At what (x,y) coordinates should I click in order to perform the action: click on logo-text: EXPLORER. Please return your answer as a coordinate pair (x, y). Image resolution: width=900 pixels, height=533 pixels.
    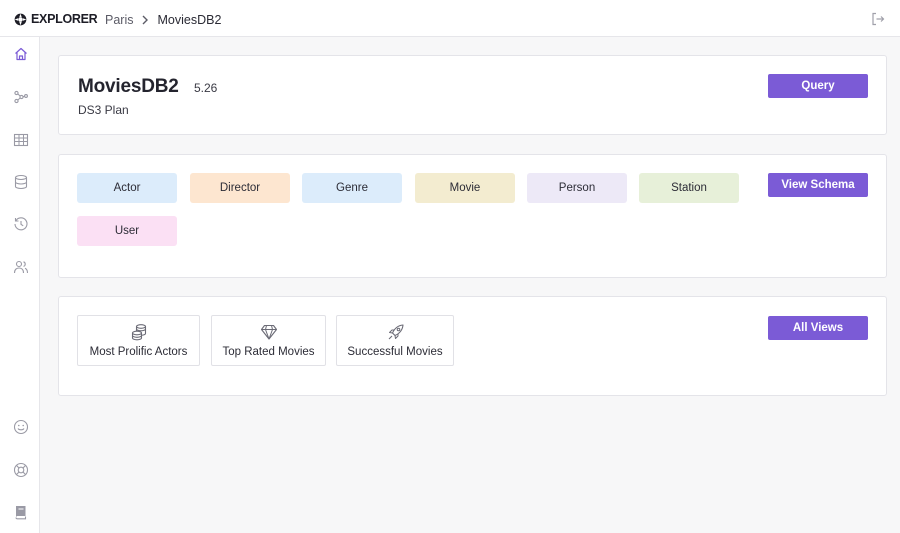
    Looking at the image, I should click on (64, 19).